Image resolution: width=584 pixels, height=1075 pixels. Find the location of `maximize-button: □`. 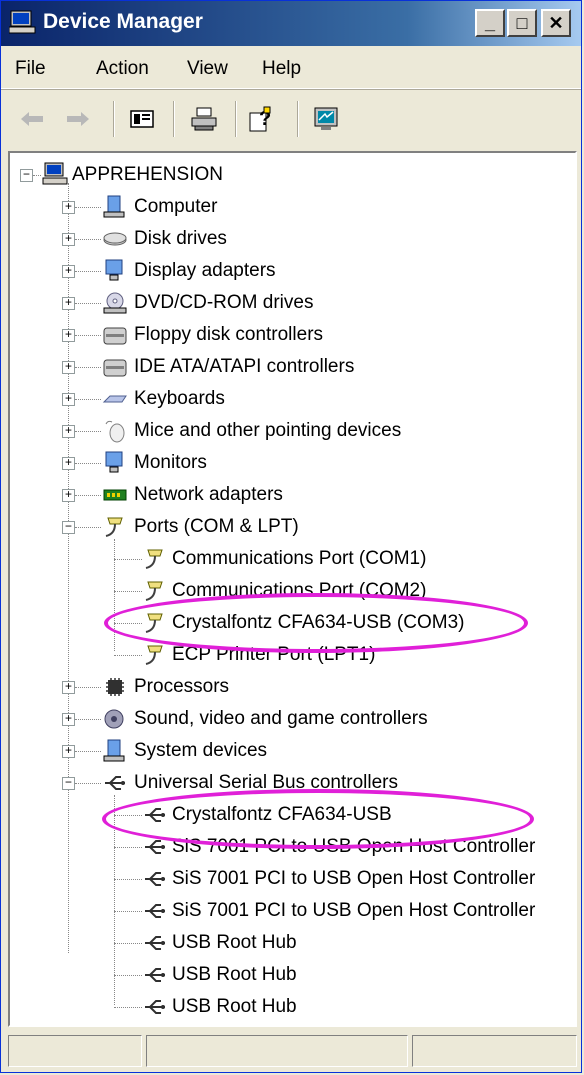

maximize-button: □ is located at coordinates (522, 23).